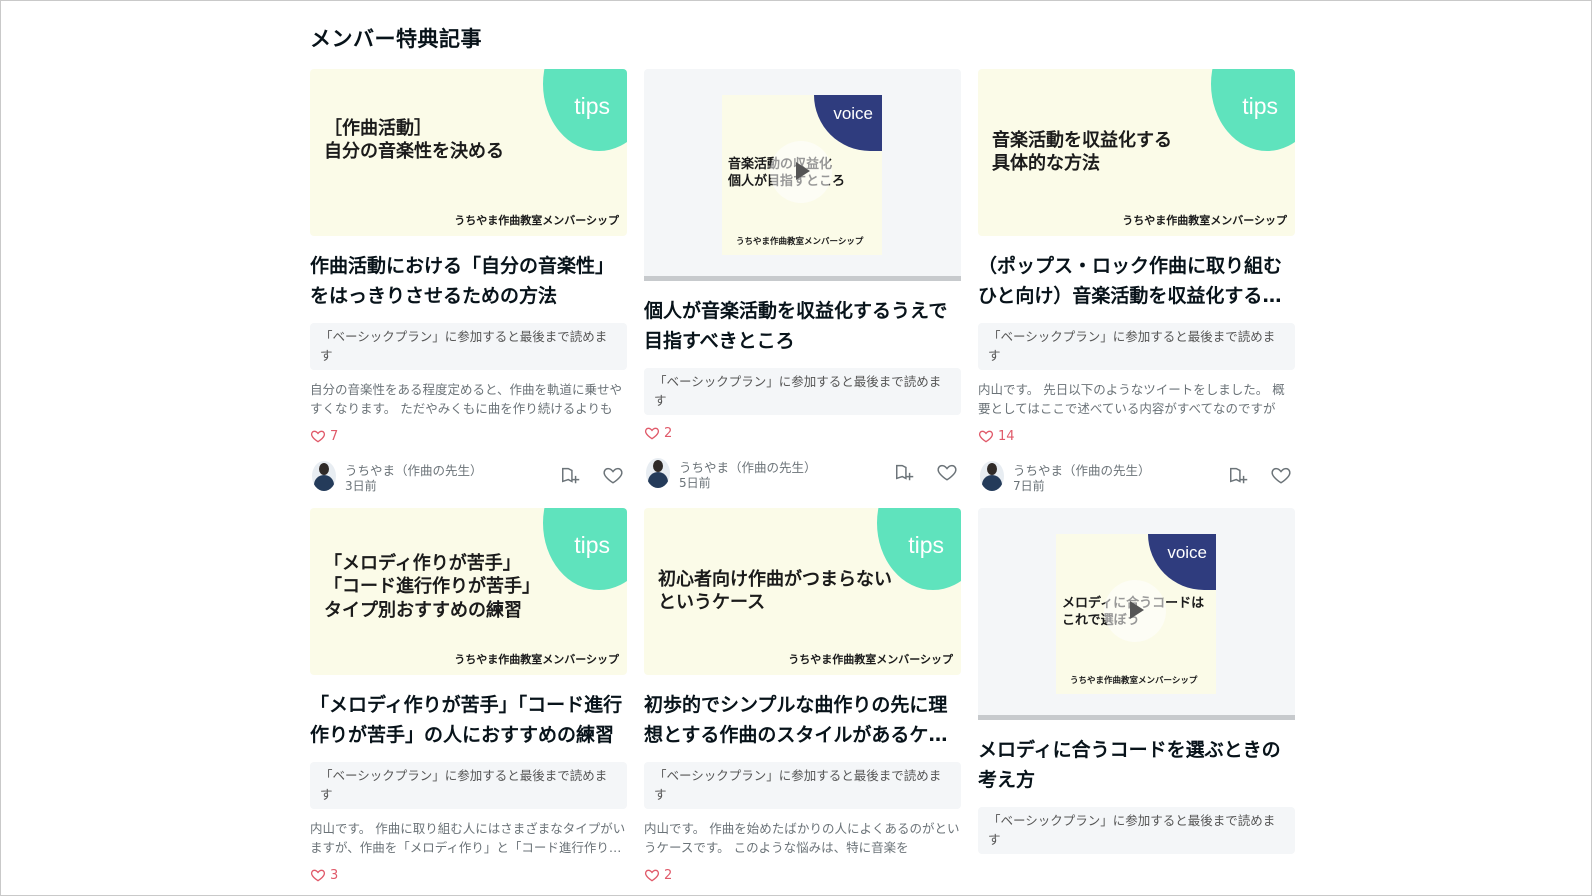 The height and width of the screenshot is (896, 1592). Describe the element at coordinates (414, 140) in the screenshot. I see `thumbnail-headline: ［作曲活動］ 自分の音楽性を決める` at that location.